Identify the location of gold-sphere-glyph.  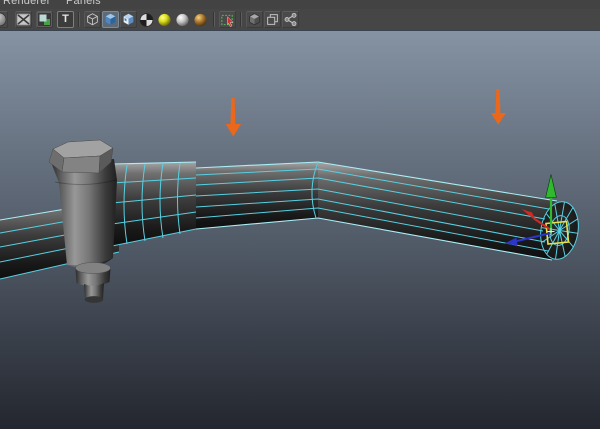
(200, 19).